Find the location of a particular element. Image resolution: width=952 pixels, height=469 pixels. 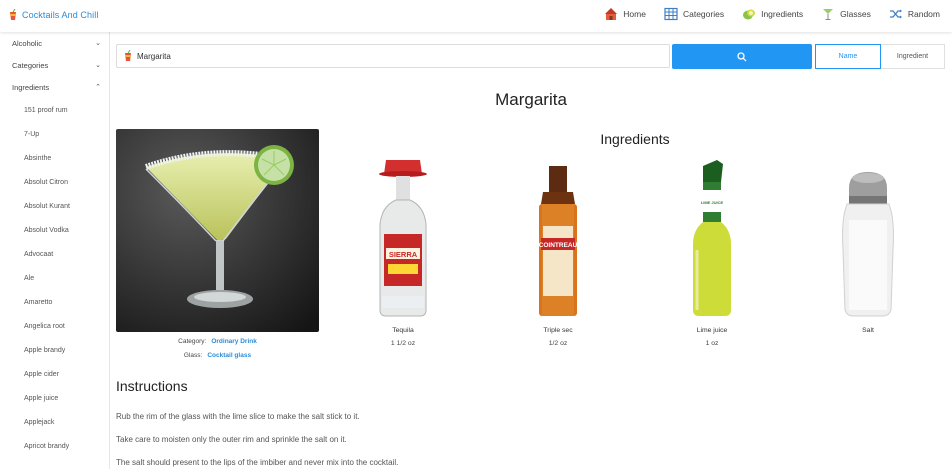

sidebar-section-label: Alcoholic is located at coordinates (27, 43).